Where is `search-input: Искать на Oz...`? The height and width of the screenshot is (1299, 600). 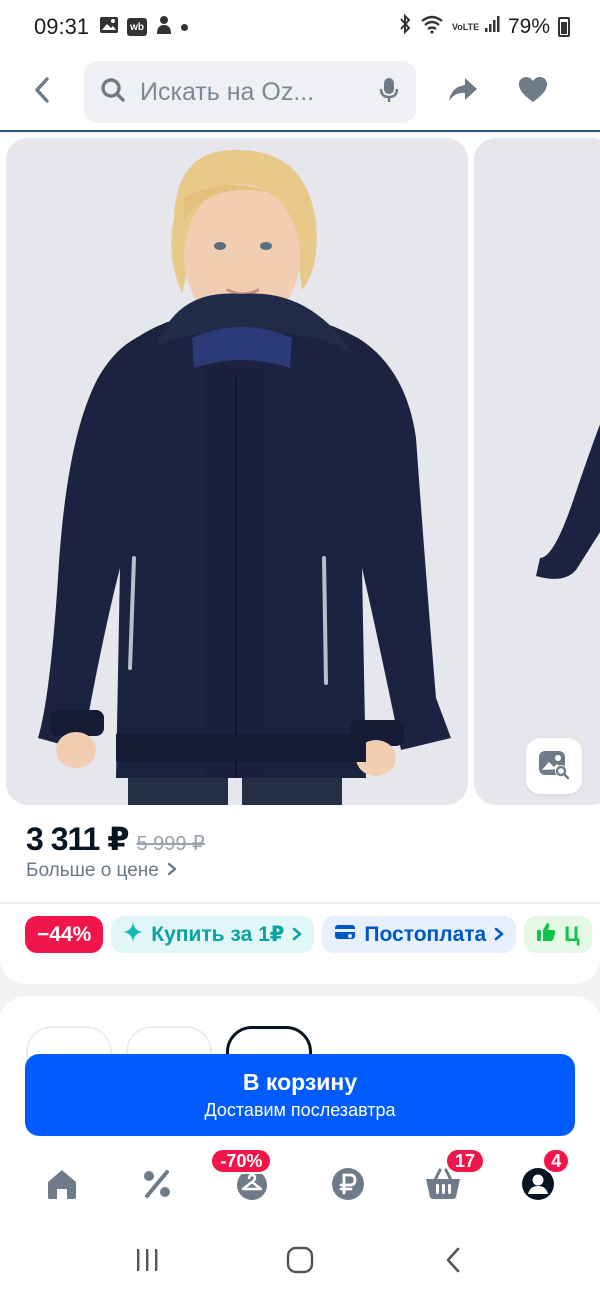 search-input: Искать на Oz... is located at coordinates (250, 92).